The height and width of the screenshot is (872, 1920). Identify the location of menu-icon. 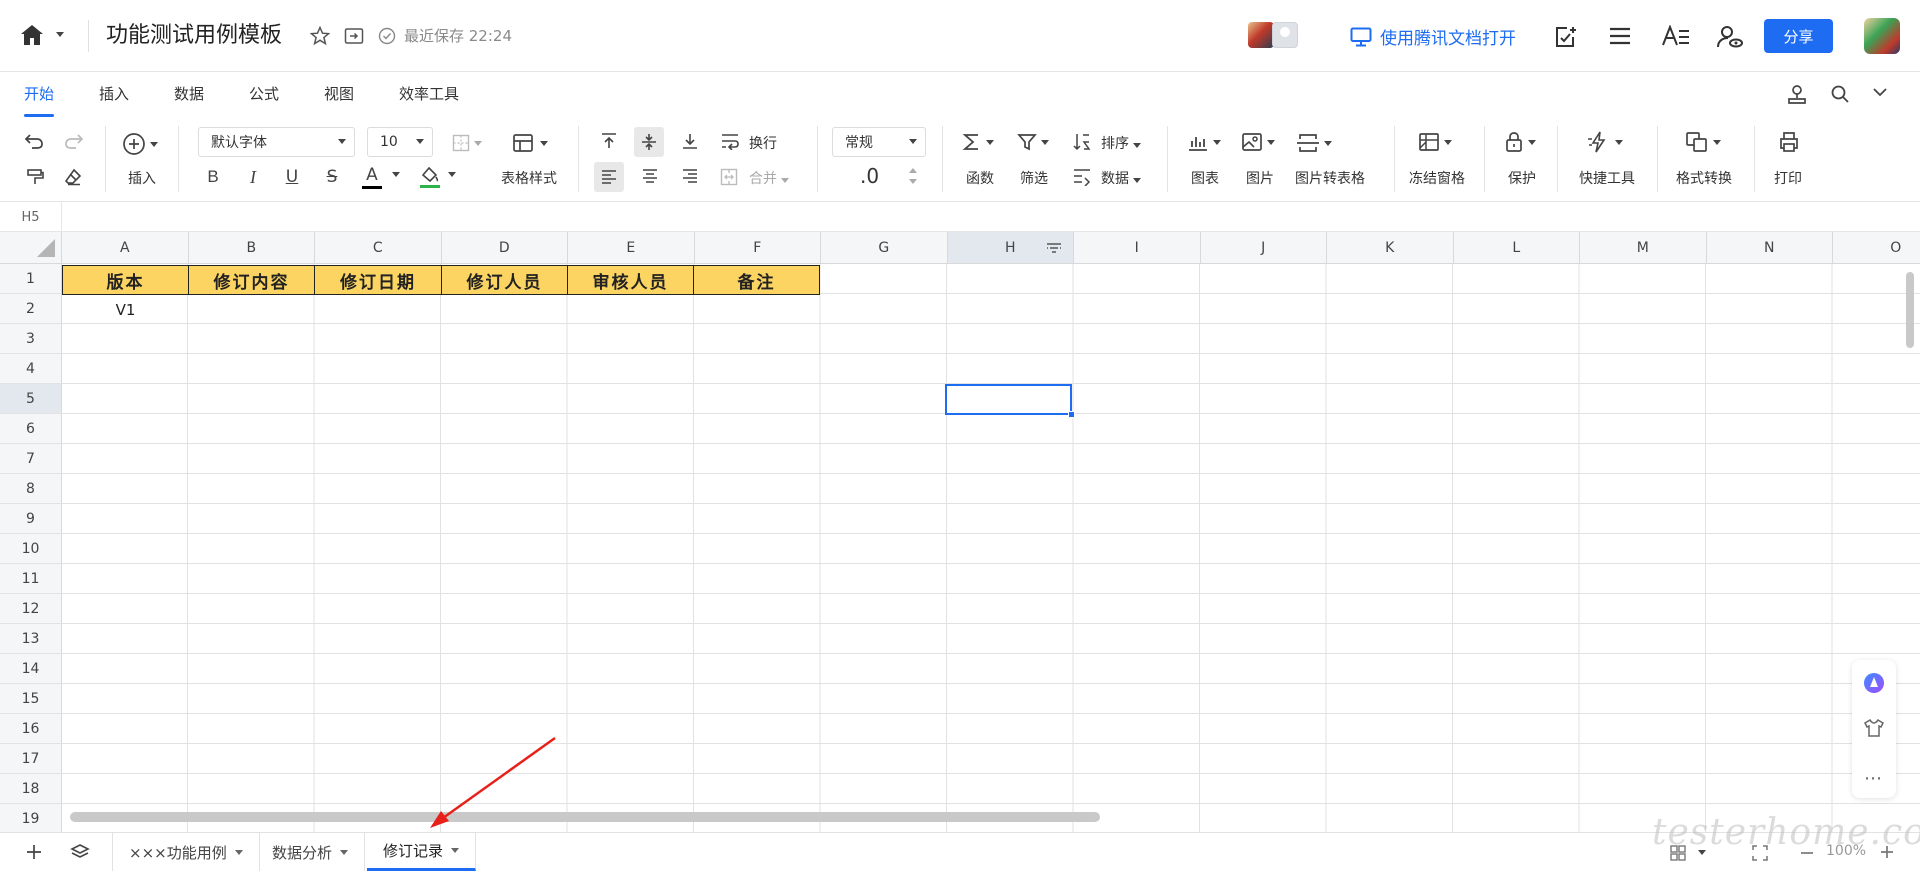
(1620, 36).